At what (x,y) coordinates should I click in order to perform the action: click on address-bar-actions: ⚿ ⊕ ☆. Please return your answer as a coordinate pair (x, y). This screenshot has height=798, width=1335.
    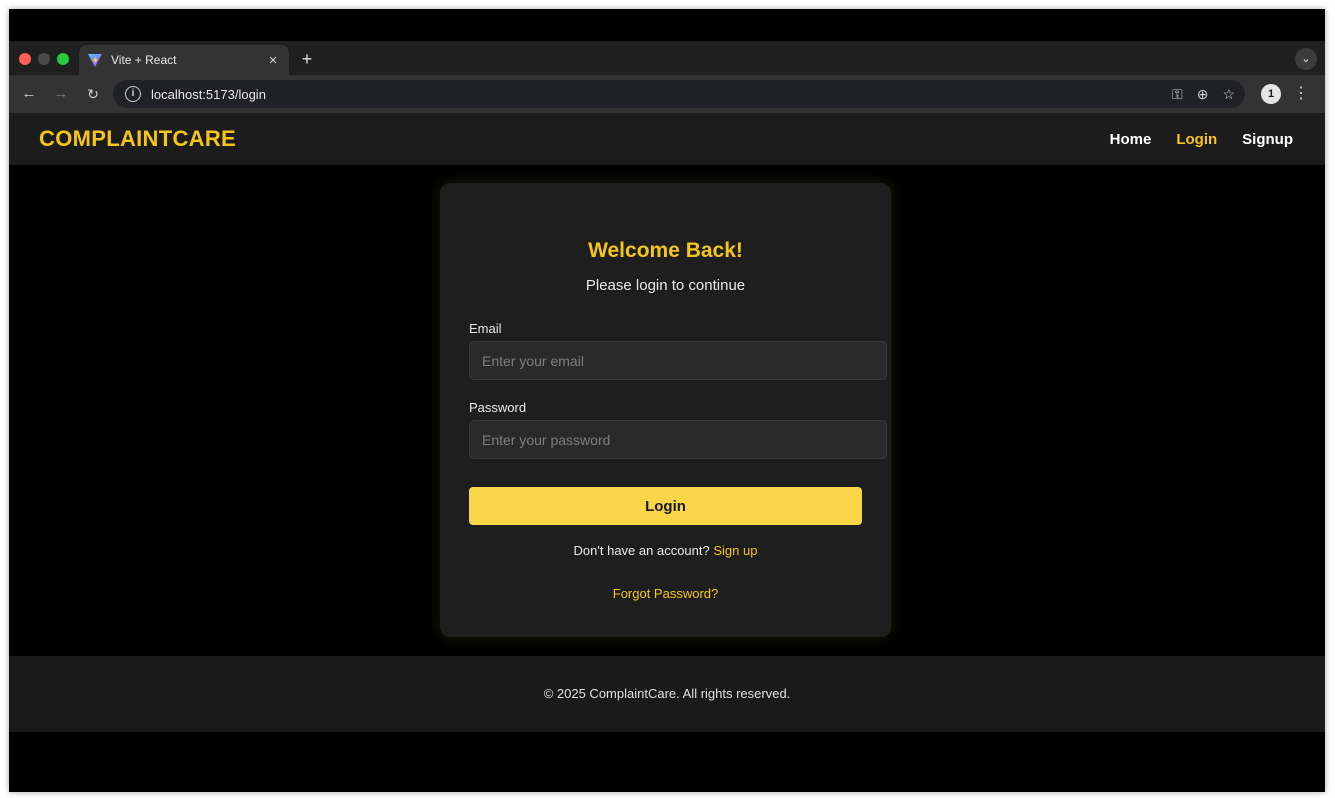
    Looking at the image, I should click on (1203, 94).